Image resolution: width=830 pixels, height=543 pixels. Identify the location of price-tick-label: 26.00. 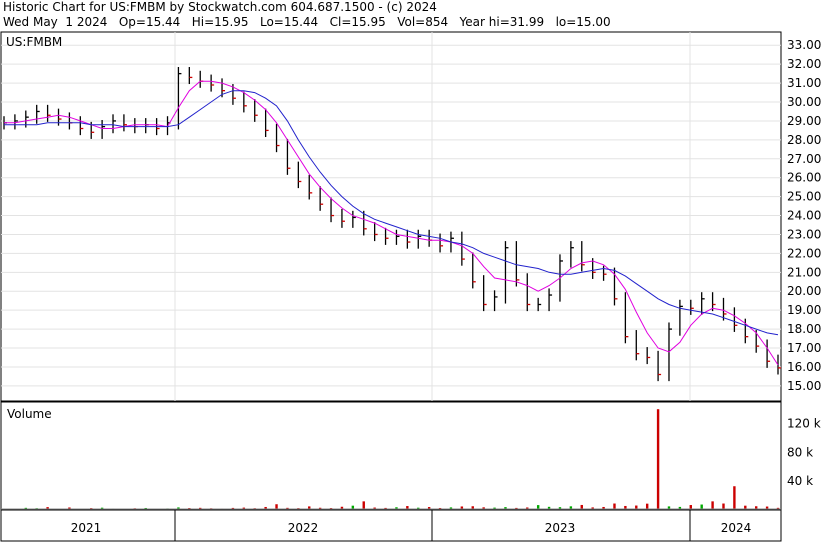
(804, 178).